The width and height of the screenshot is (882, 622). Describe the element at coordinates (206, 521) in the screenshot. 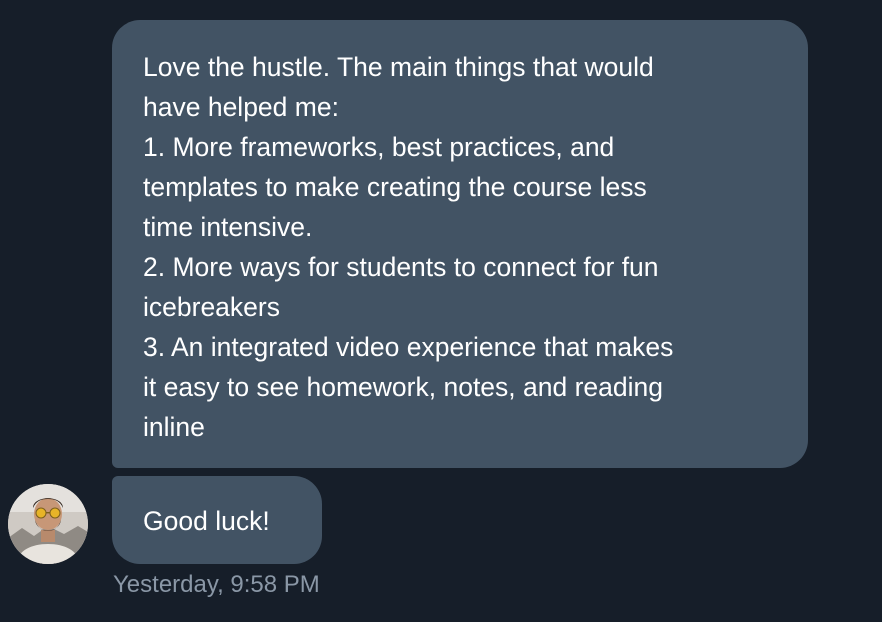

I see `message-text: Good luck!` at that location.